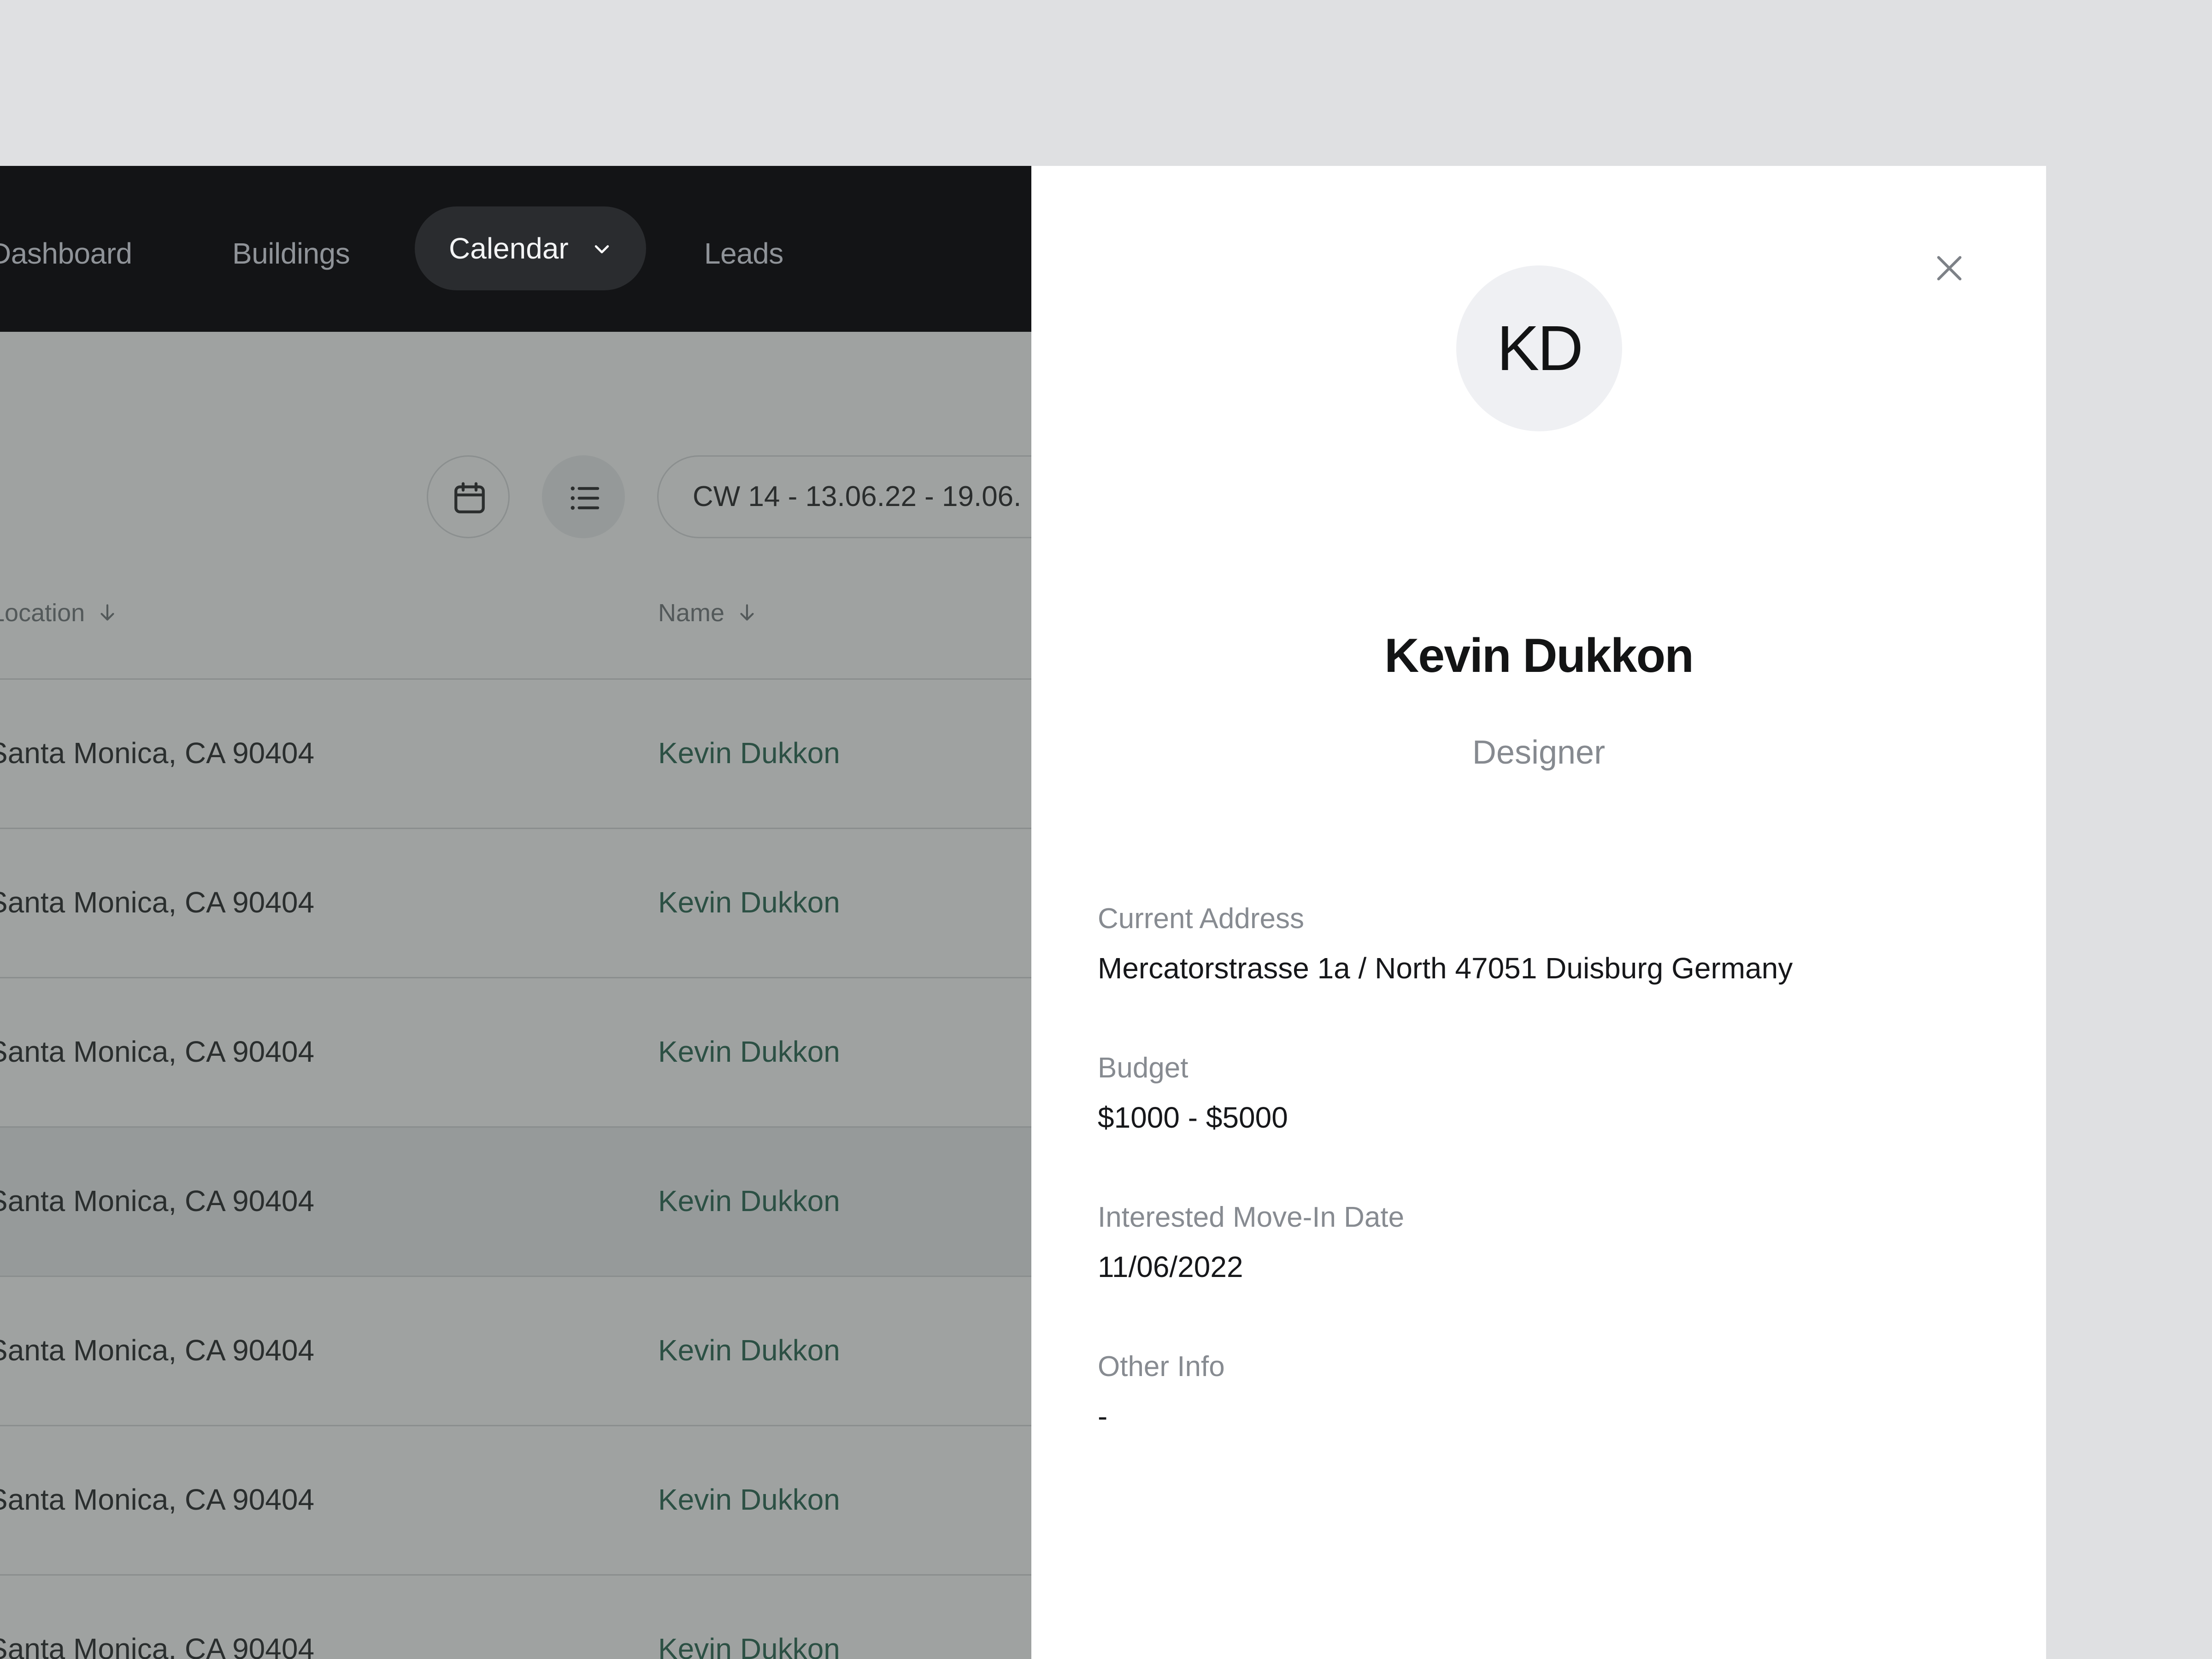  I want to click on other-info-label: Other Info, so click(1161, 1366).